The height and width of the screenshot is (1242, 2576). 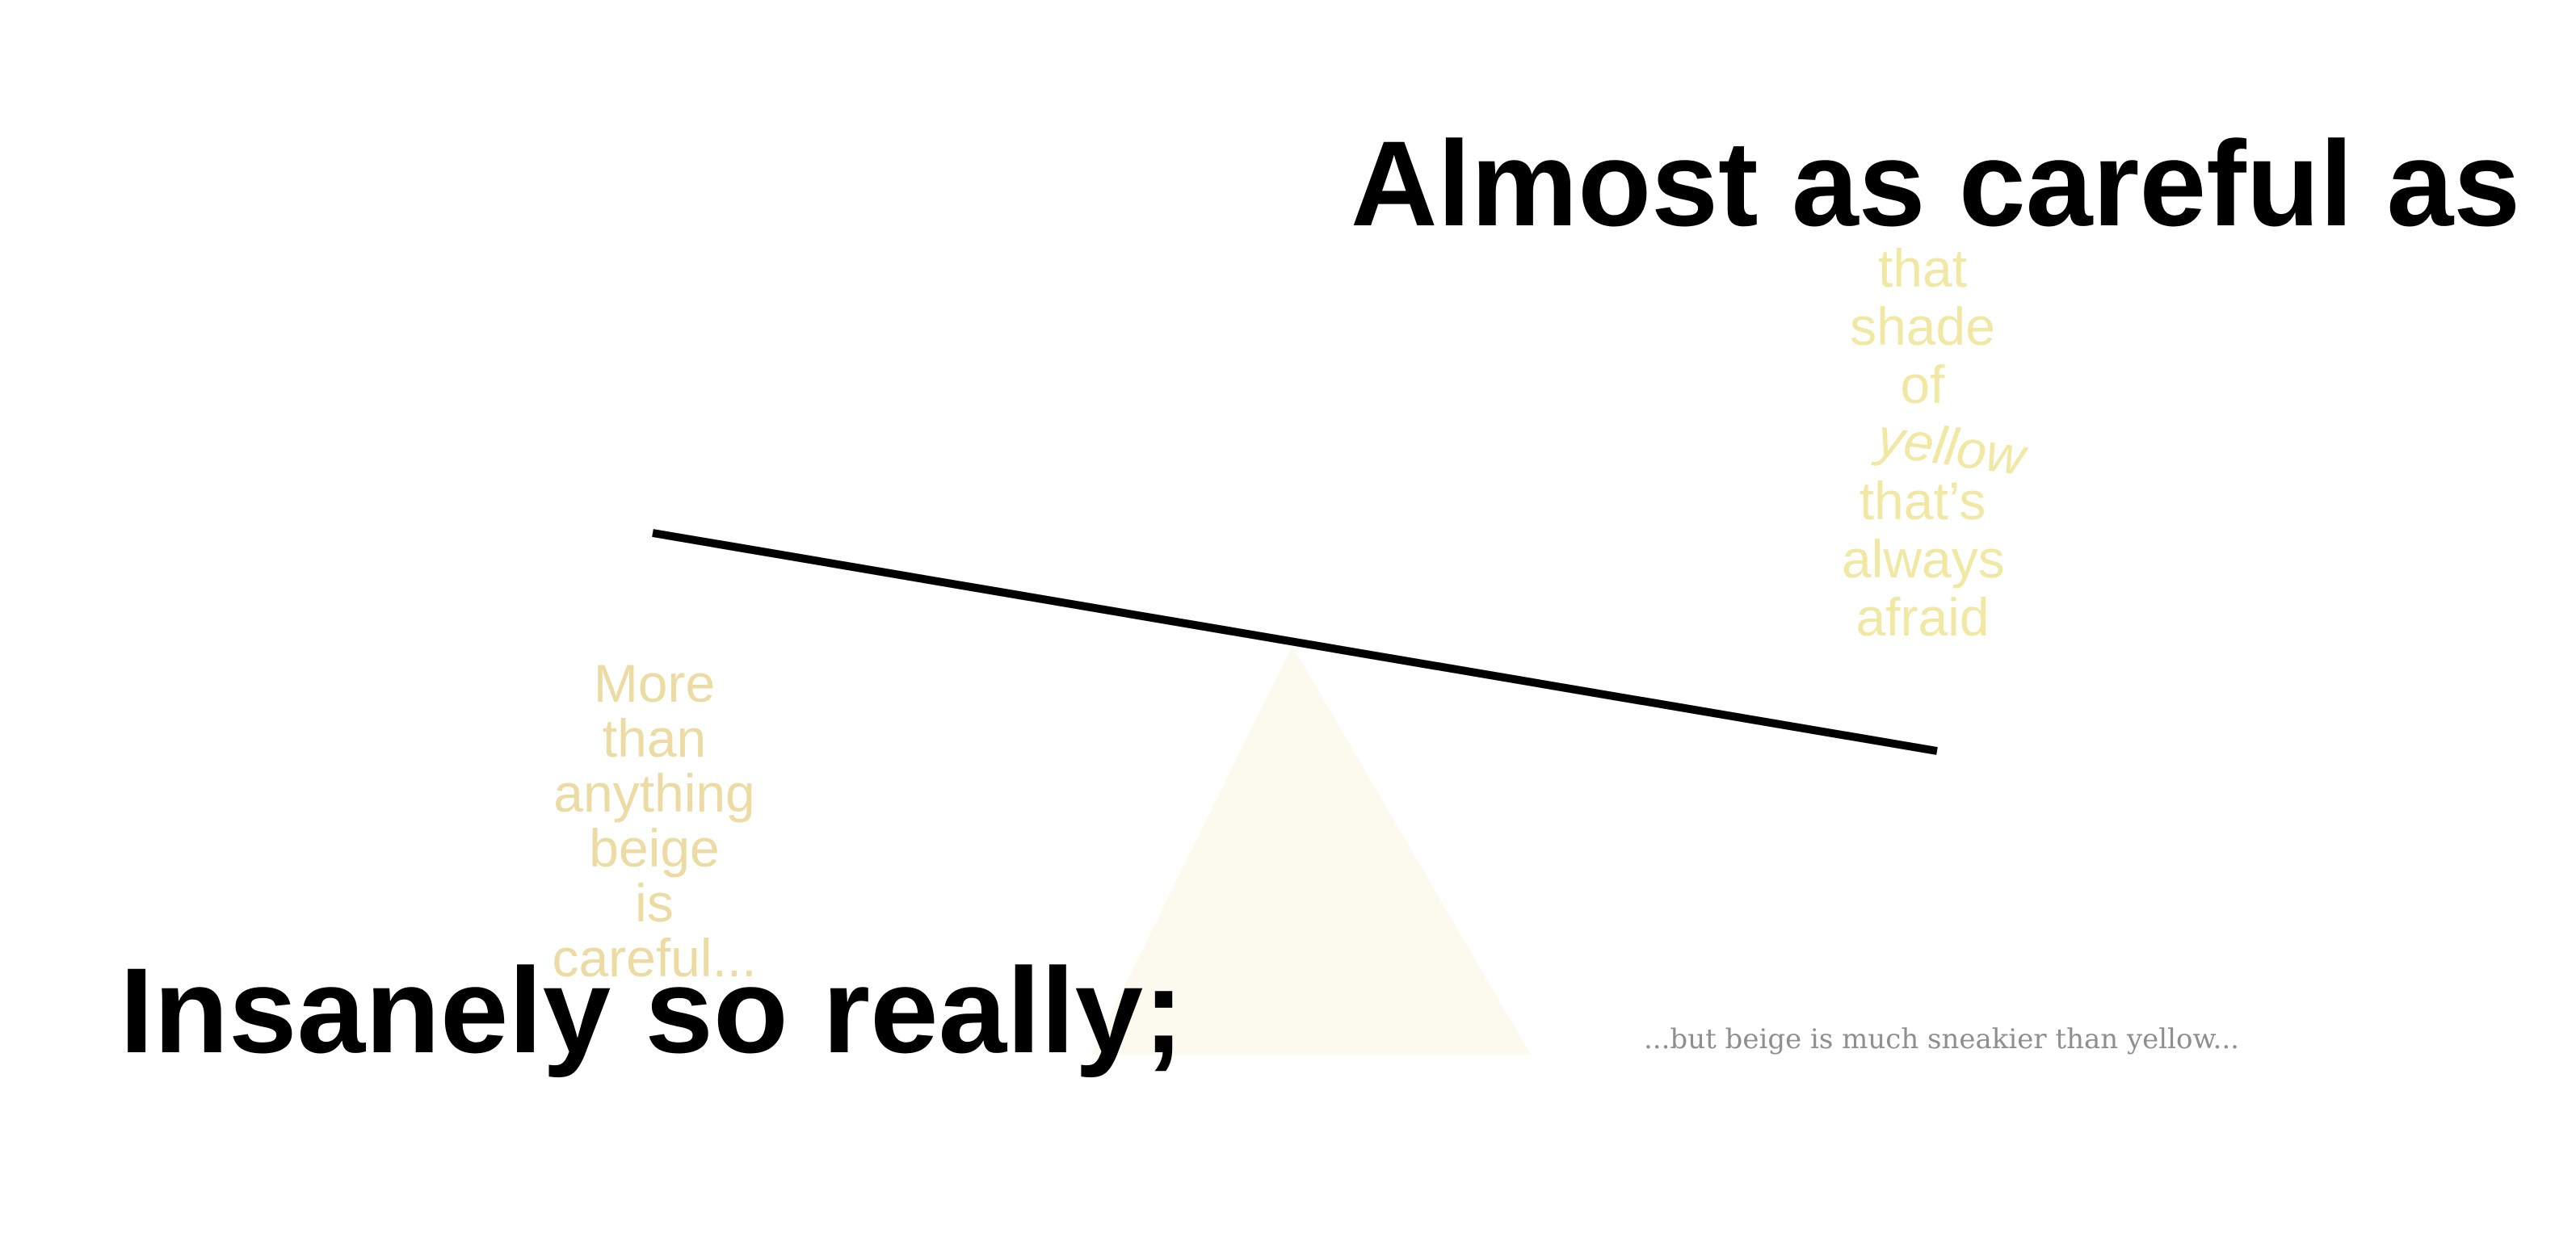 What do you see at coordinates (654, 738) in the screenshot?
I see `beige-word: than` at bounding box center [654, 738].